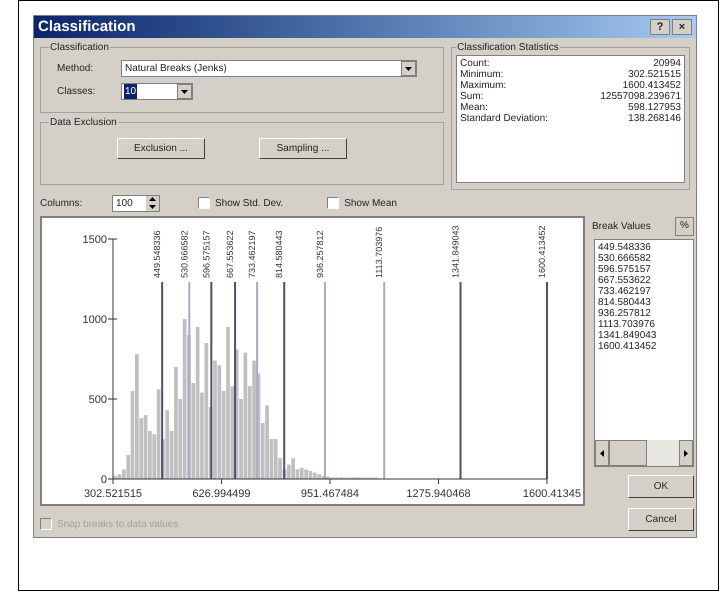 The image size is (720, 592). Describe the element at coordinates (87, 26) in the screenshot. I see `window-title: Classification` at that location.